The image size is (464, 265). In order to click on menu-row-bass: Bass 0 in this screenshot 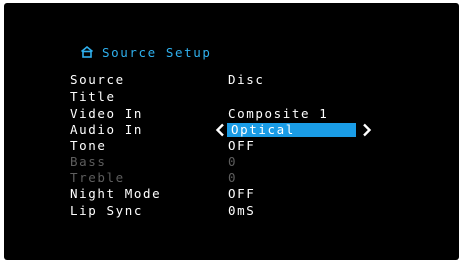, I will do `click(230, 162)`.